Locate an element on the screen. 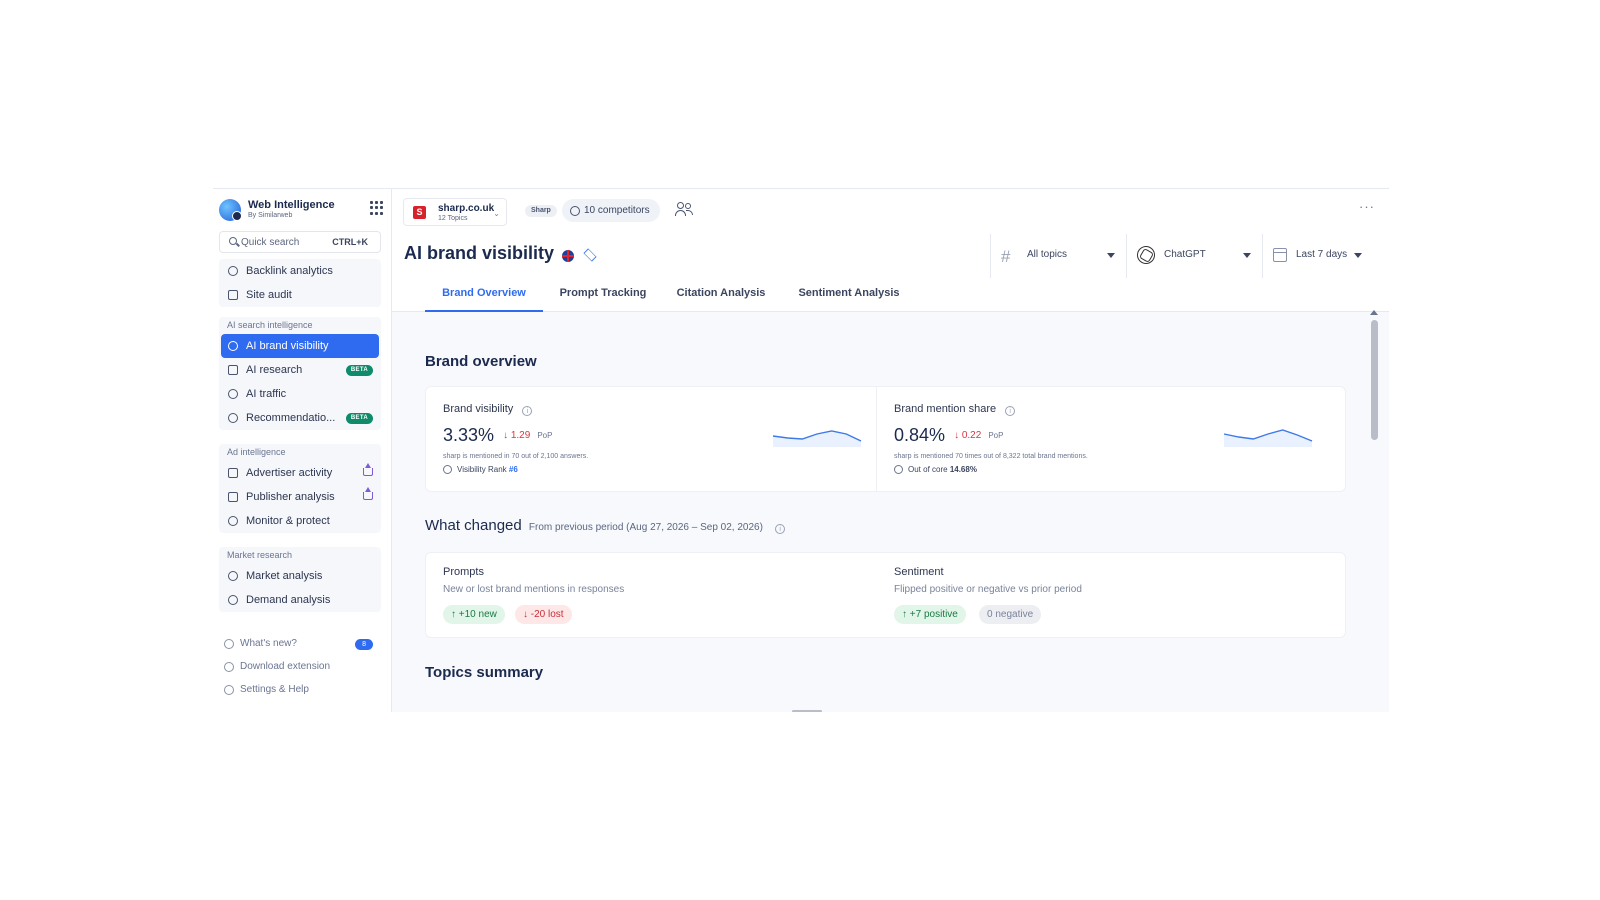 The height and width of the screenshot is (900, 1600). site-selector: S sharp.co.uk 12 Topics ⌄ is located at coordinates (455, 212).